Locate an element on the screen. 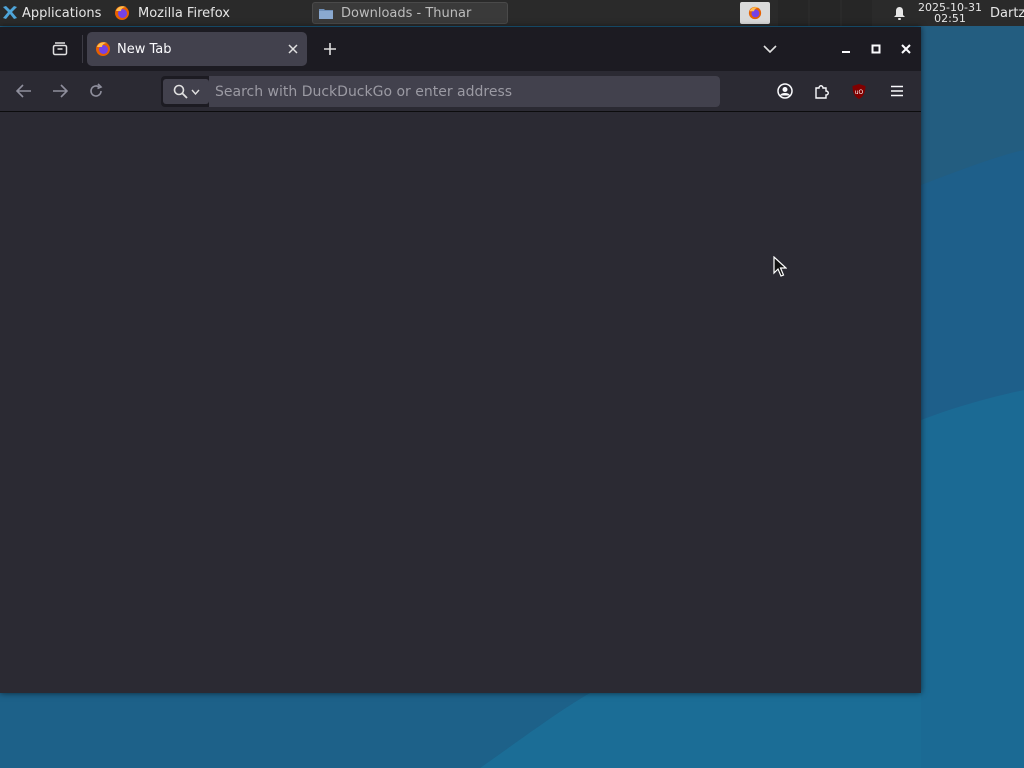  taskbar-thunar-label: Downloads - Thunar is located at coordinates (406, 13).